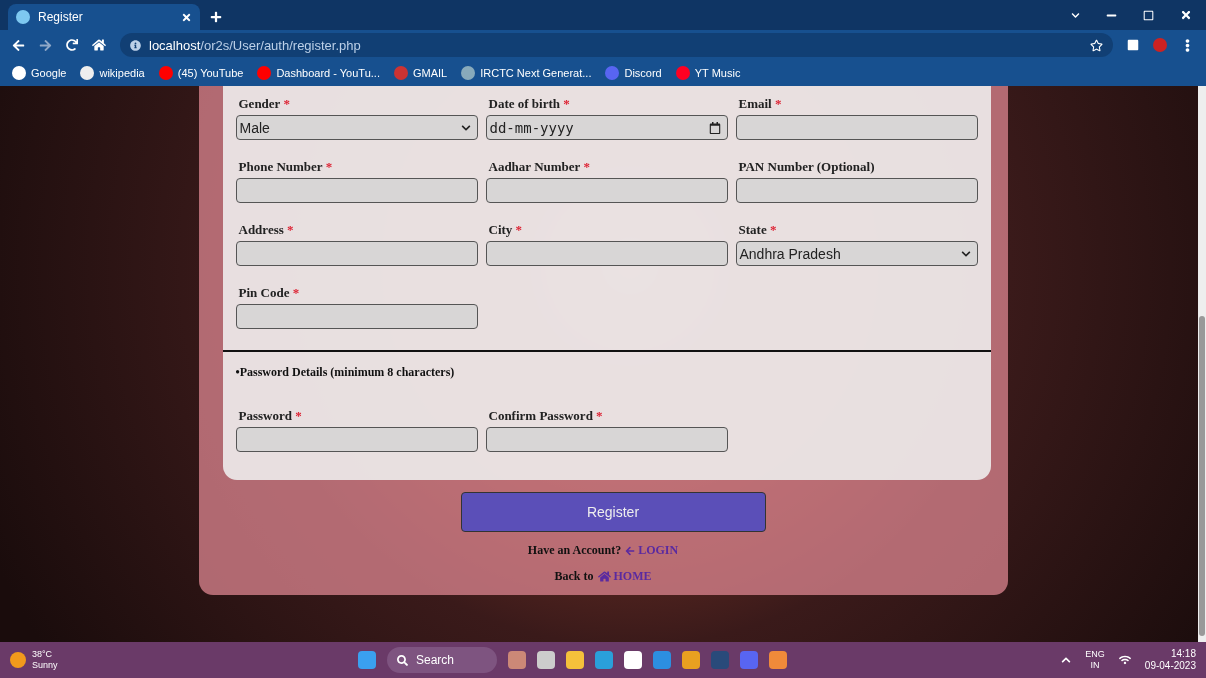  I want to click on field-label: State *, so click(757, 230).